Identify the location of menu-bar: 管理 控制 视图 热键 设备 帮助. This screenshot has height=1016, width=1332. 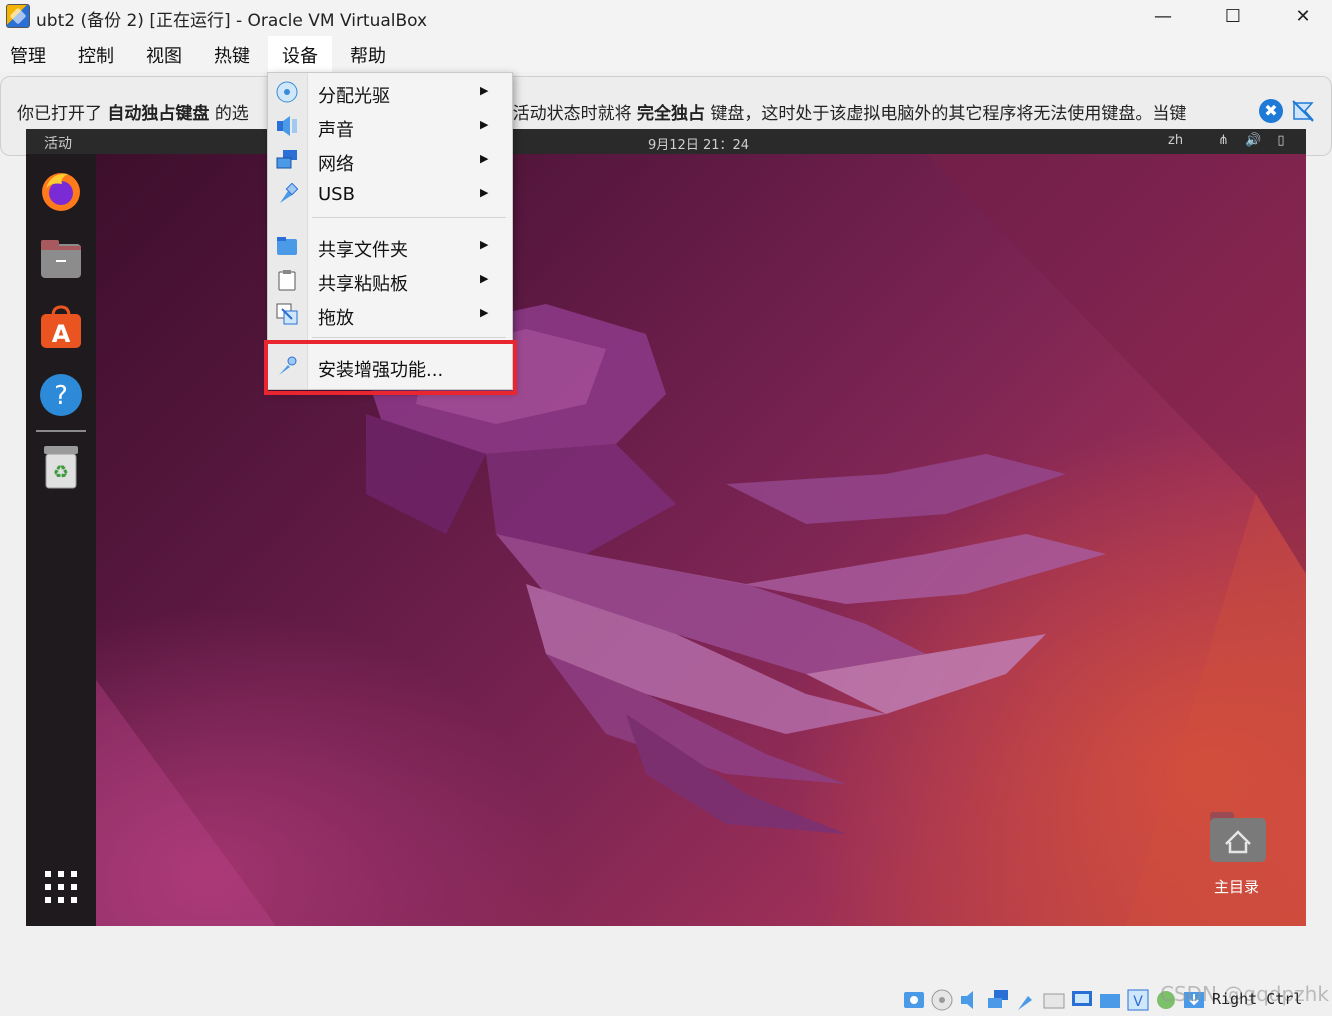
(666, 54).